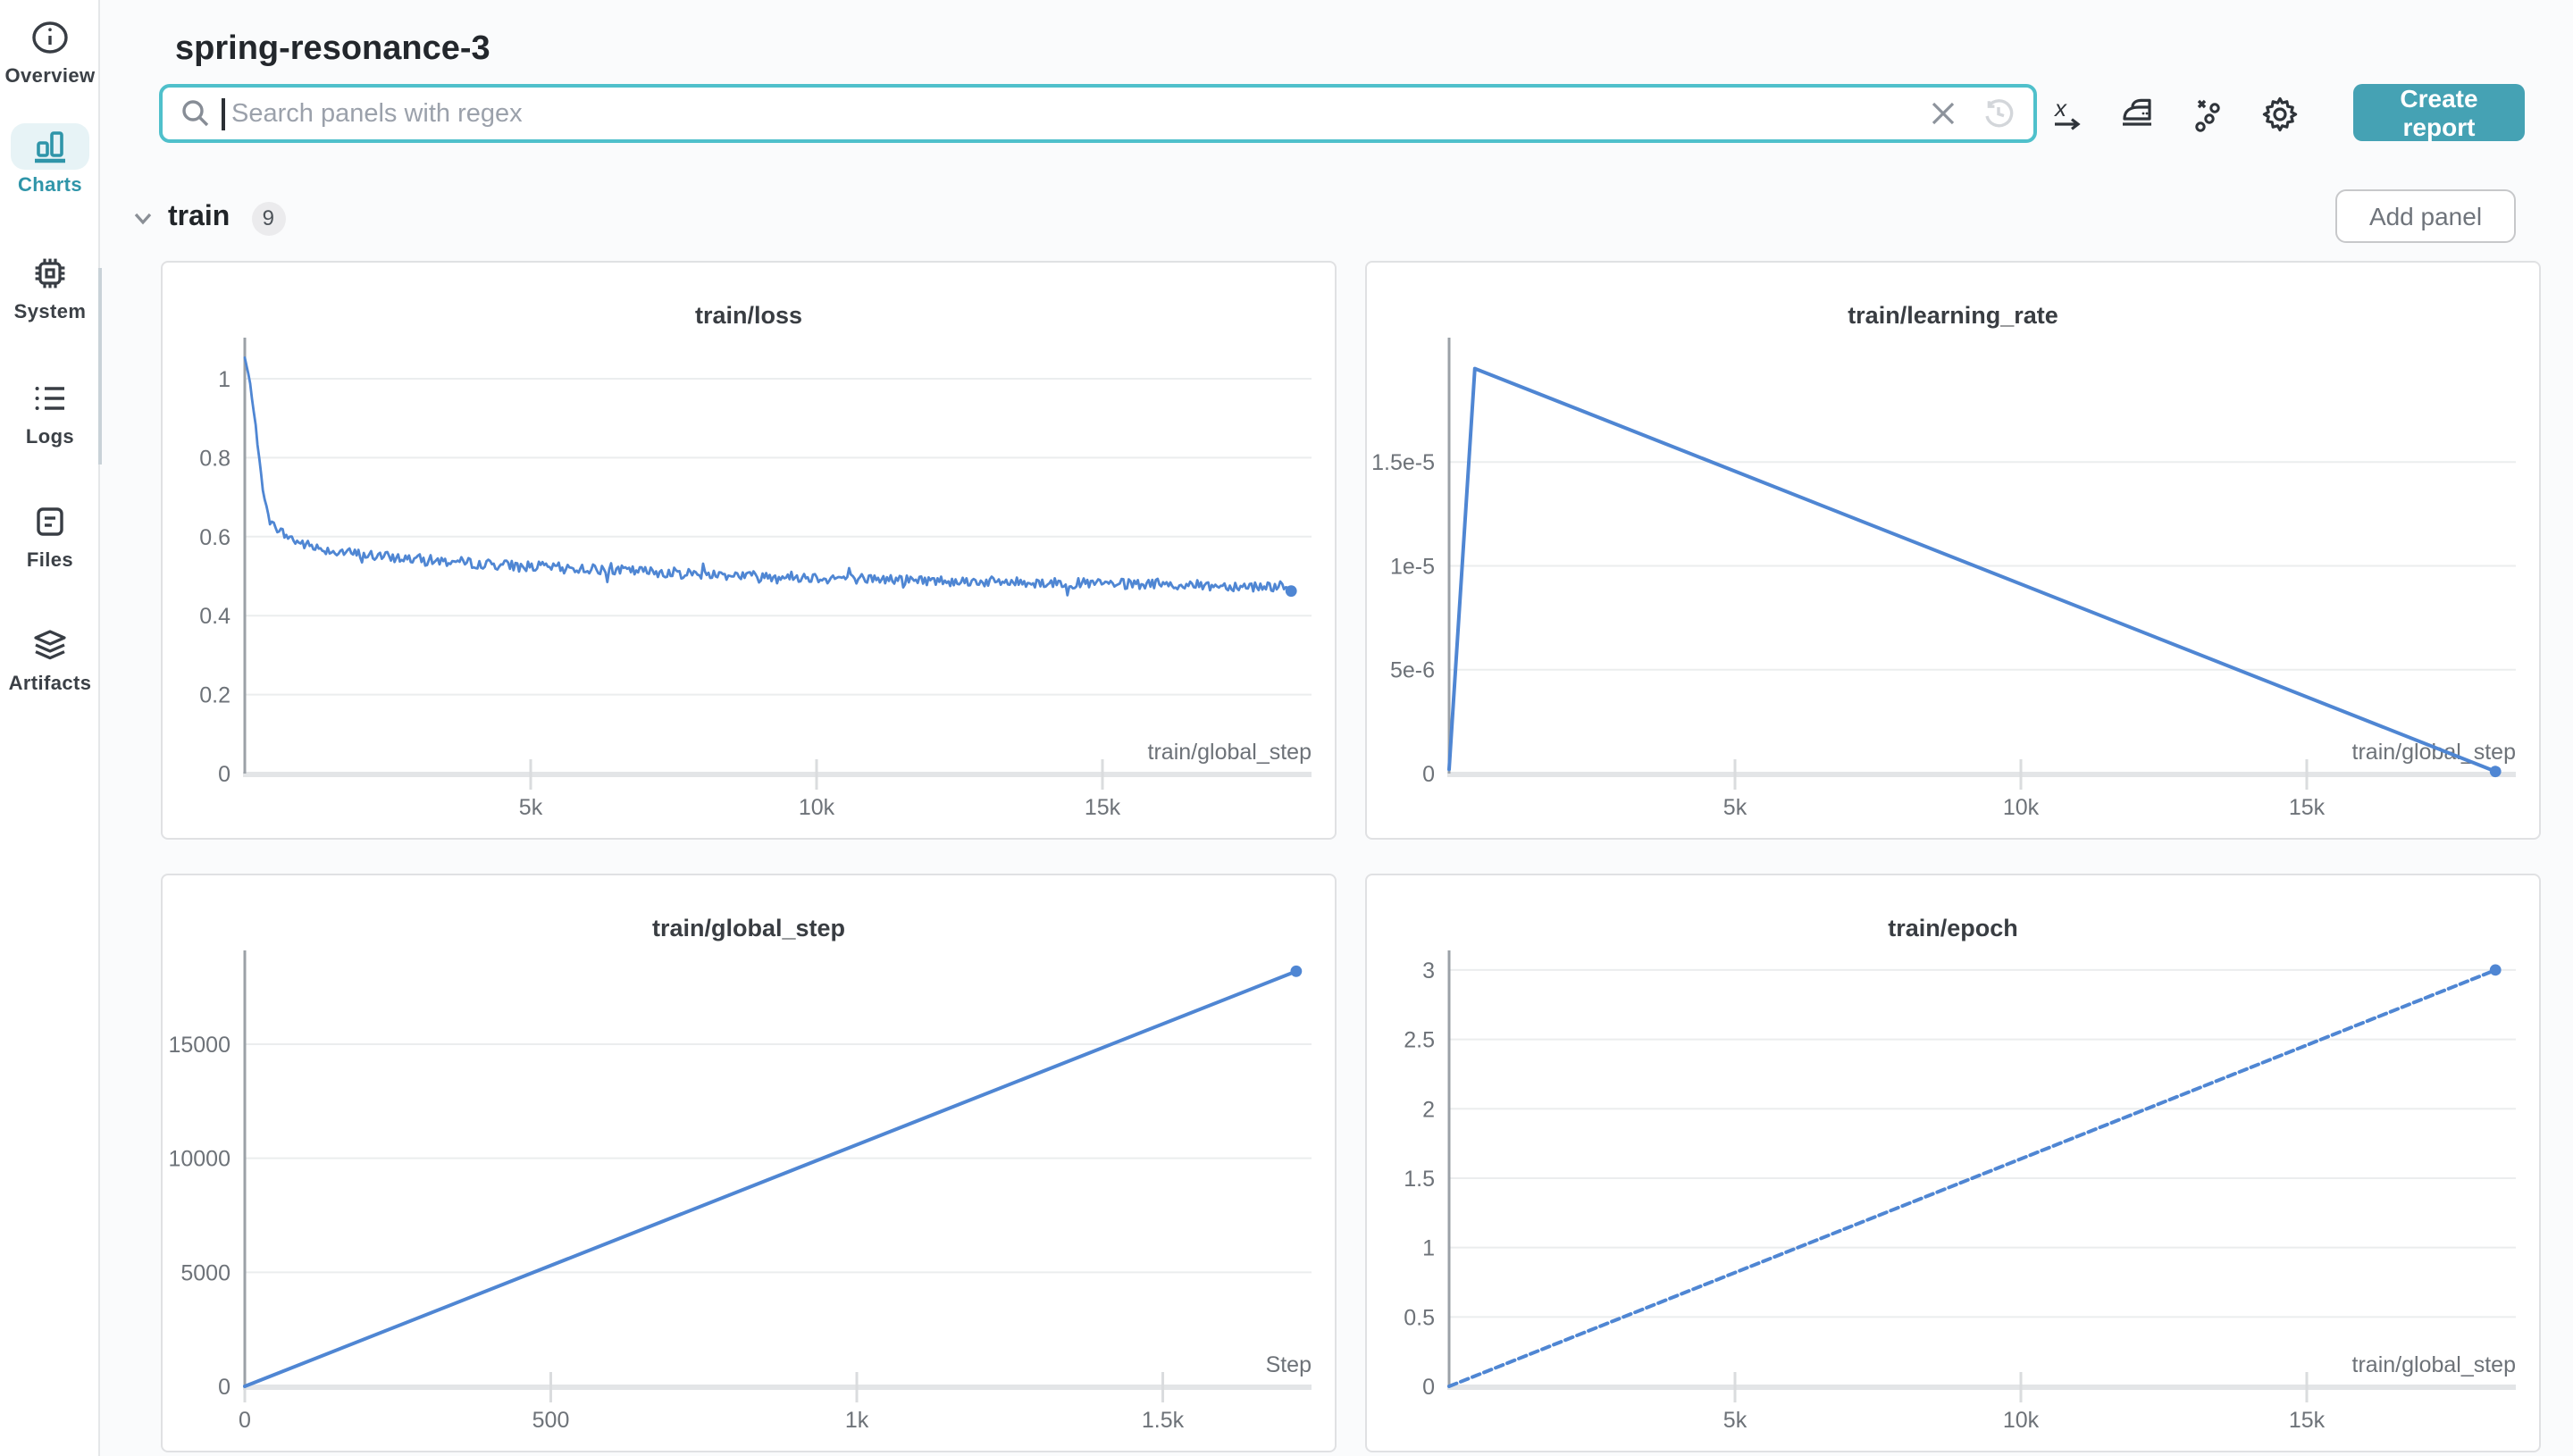 This screenshot has height=1456, width=2573. What do you see at coordinates (2425, 216) in the screenshot?
I see `add-panel-button: Add panel` at bounding box center [2425, 216].